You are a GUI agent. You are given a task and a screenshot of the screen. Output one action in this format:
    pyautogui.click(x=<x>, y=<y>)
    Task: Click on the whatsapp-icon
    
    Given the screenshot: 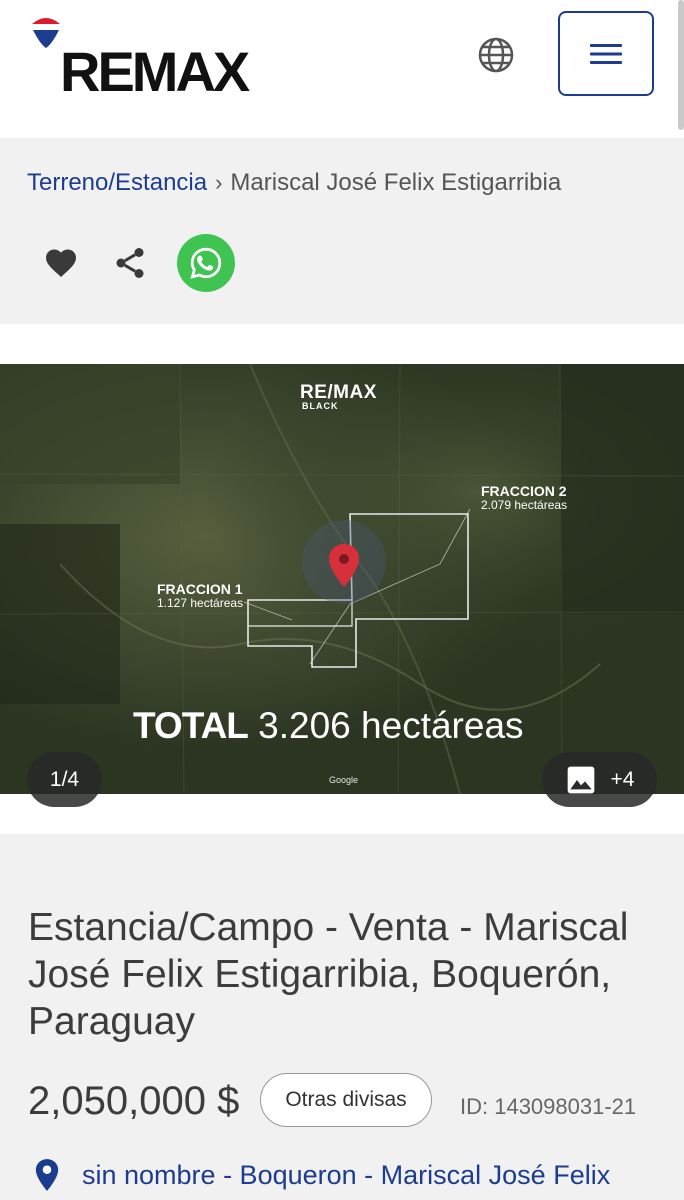 What is the action you would take?
    pyautogui.click(x=206, y=263)
    